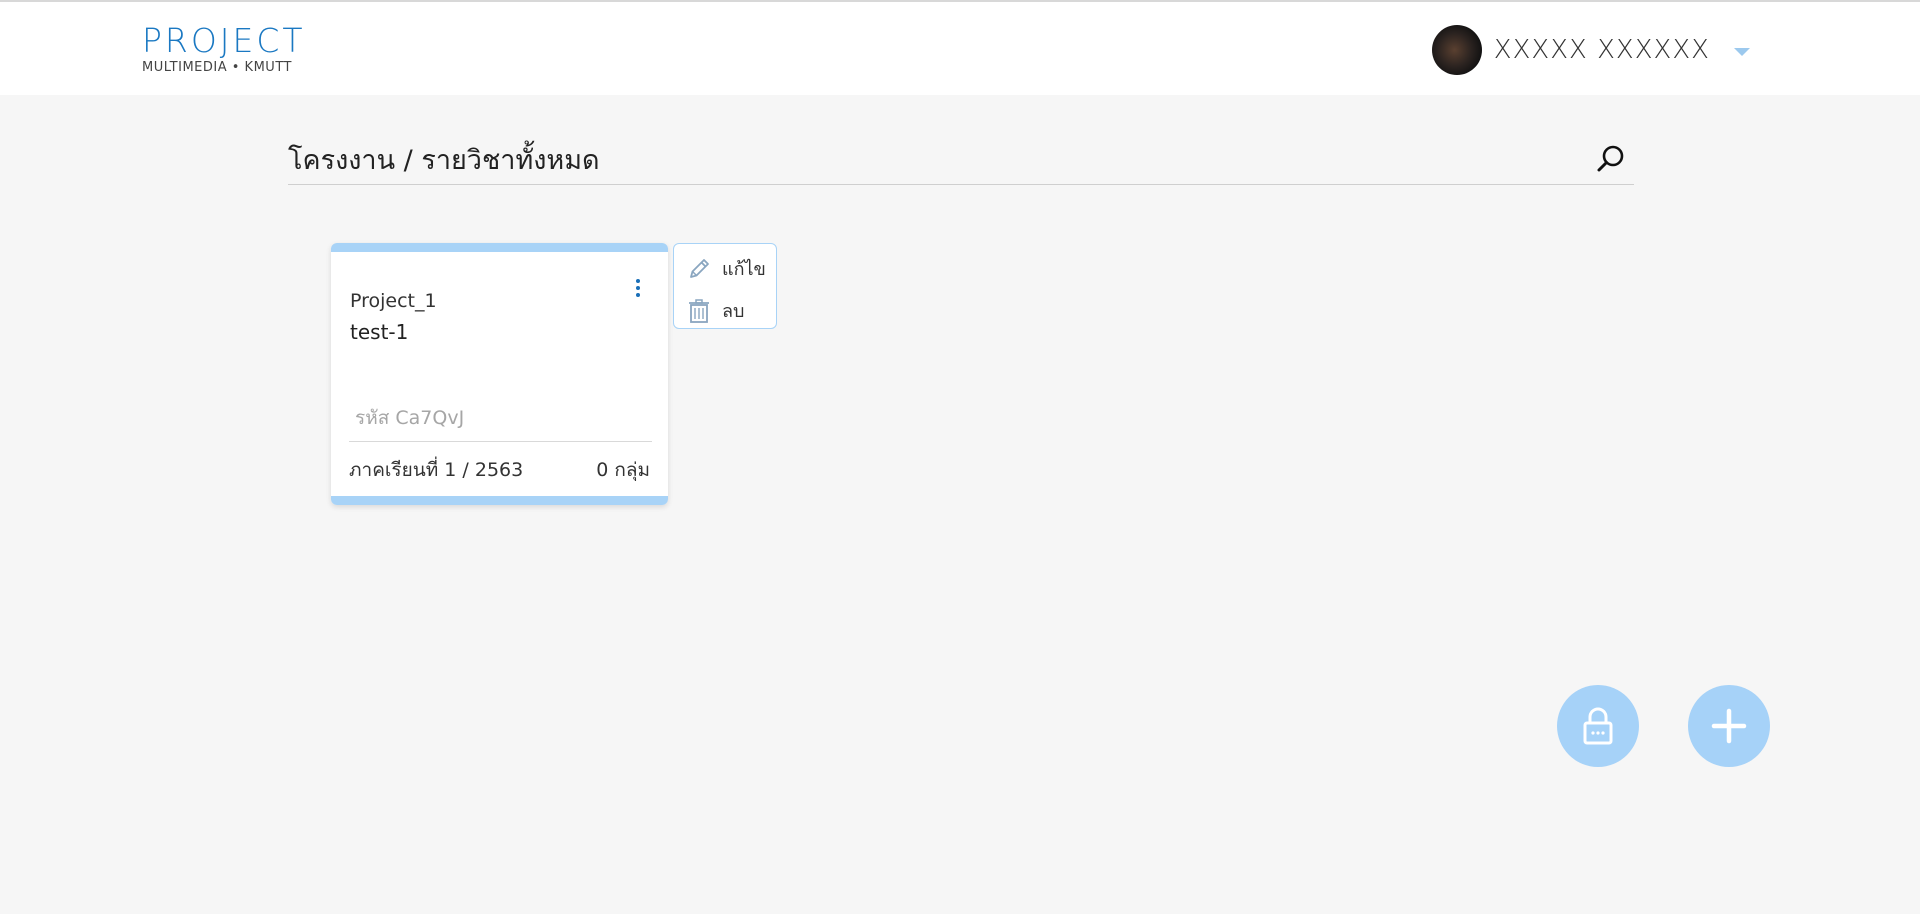  Describe the element at coordinates (623, 470) in the screenshot. I see `card-group-count: 0 กลุ่ม` at that location.